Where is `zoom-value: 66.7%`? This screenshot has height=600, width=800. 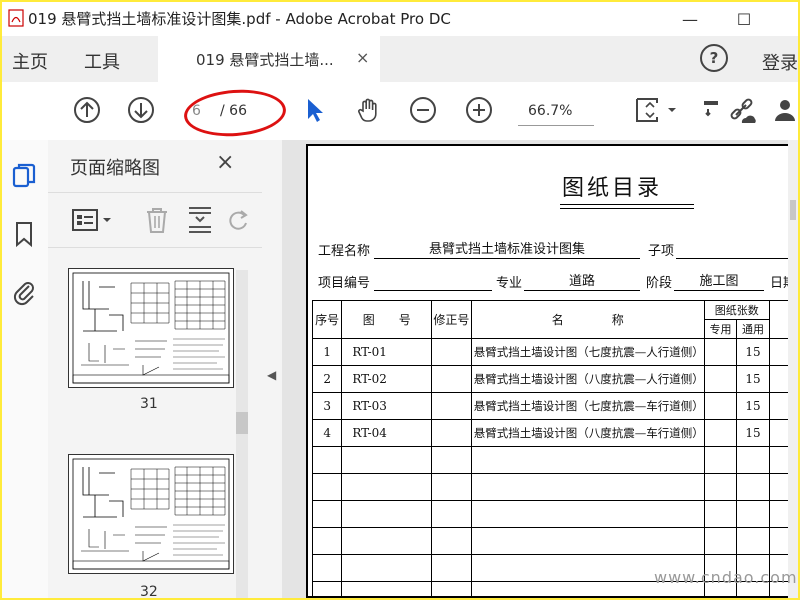
zoom-value: 66.7% is located at coordinates (550, 111).